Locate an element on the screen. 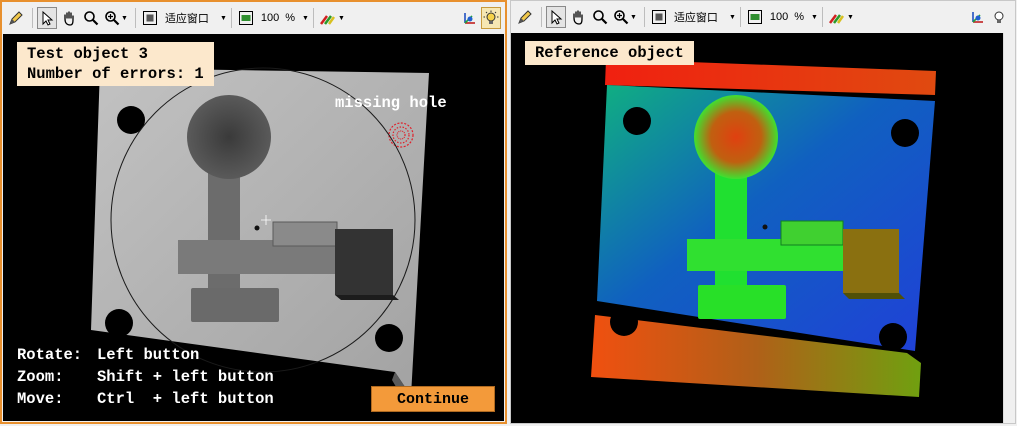 This screenshot has width=1017, height=426. hint-binding: Left button is located at coordinates (148, 355).